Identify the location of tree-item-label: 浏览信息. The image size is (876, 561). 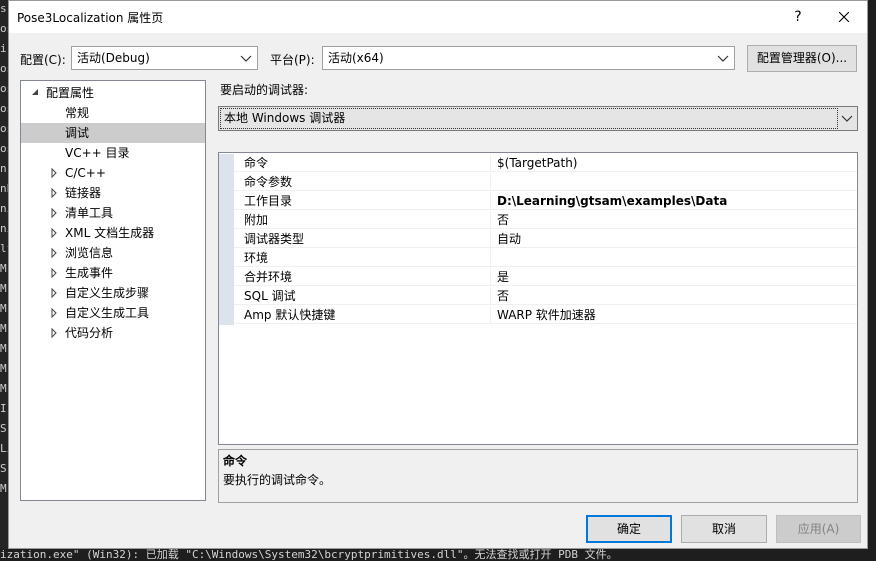
(89, 253).